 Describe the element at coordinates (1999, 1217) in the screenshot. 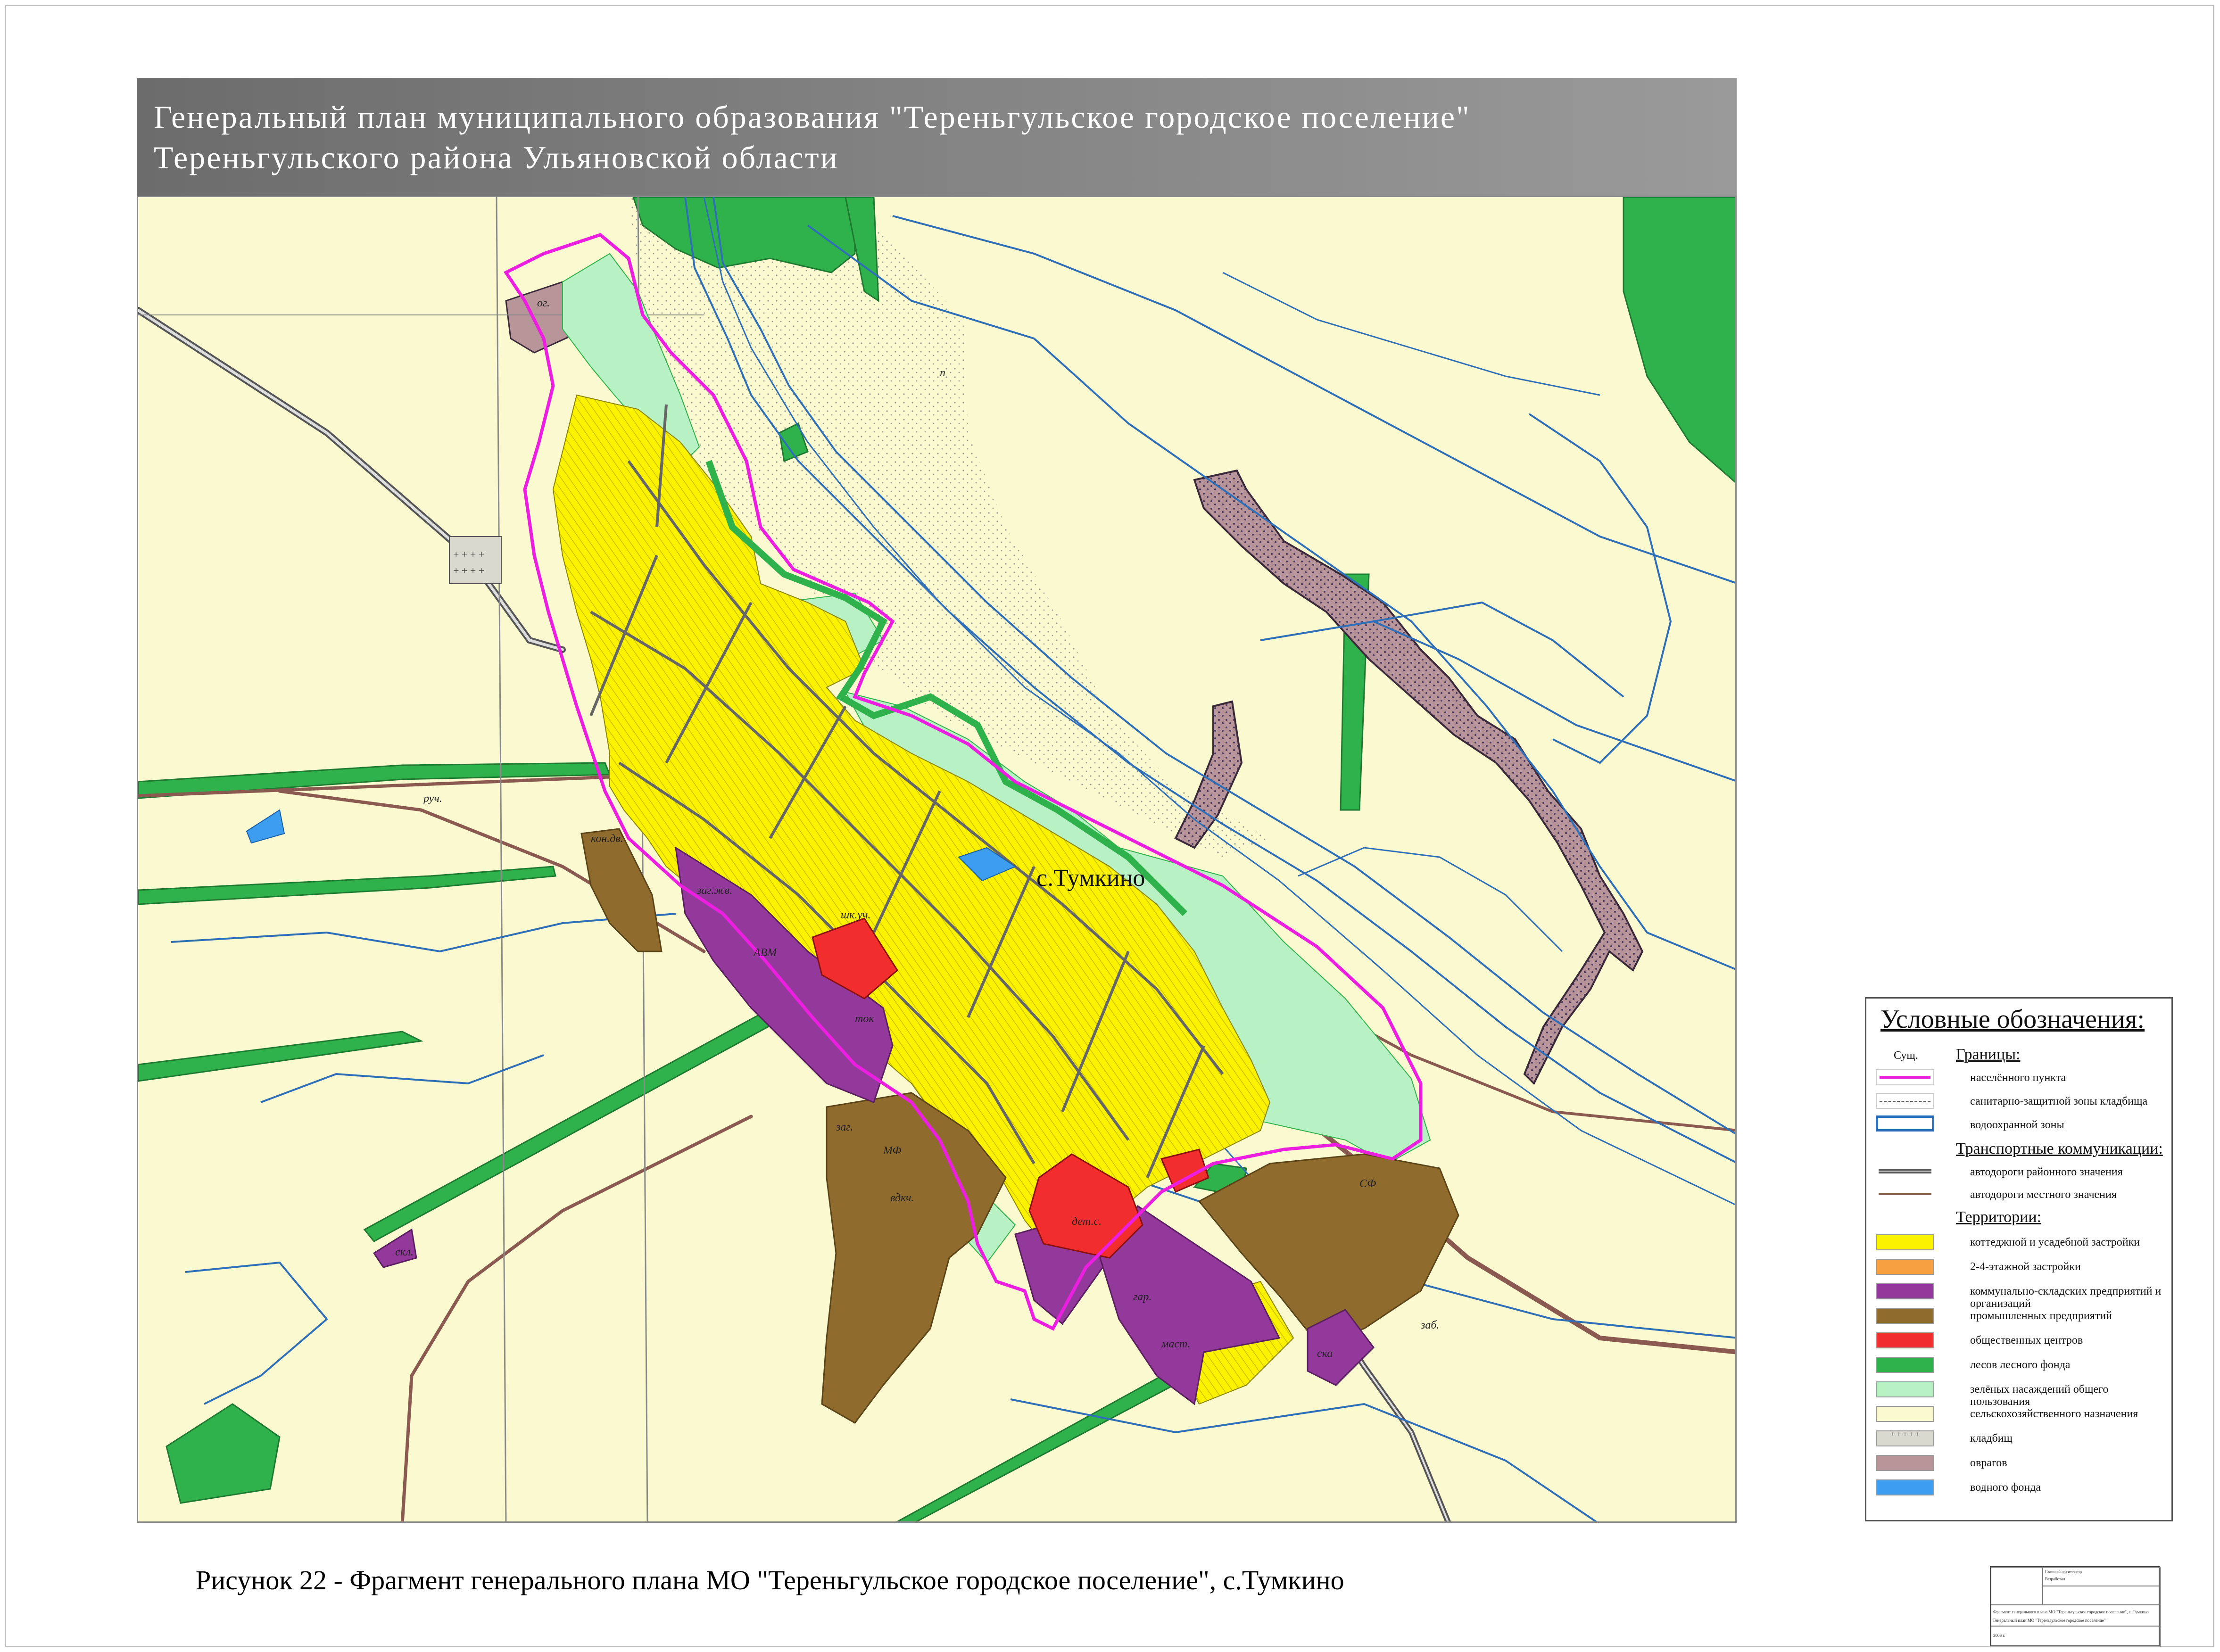

I see `legend-heading-territories: Территории:` at that location.